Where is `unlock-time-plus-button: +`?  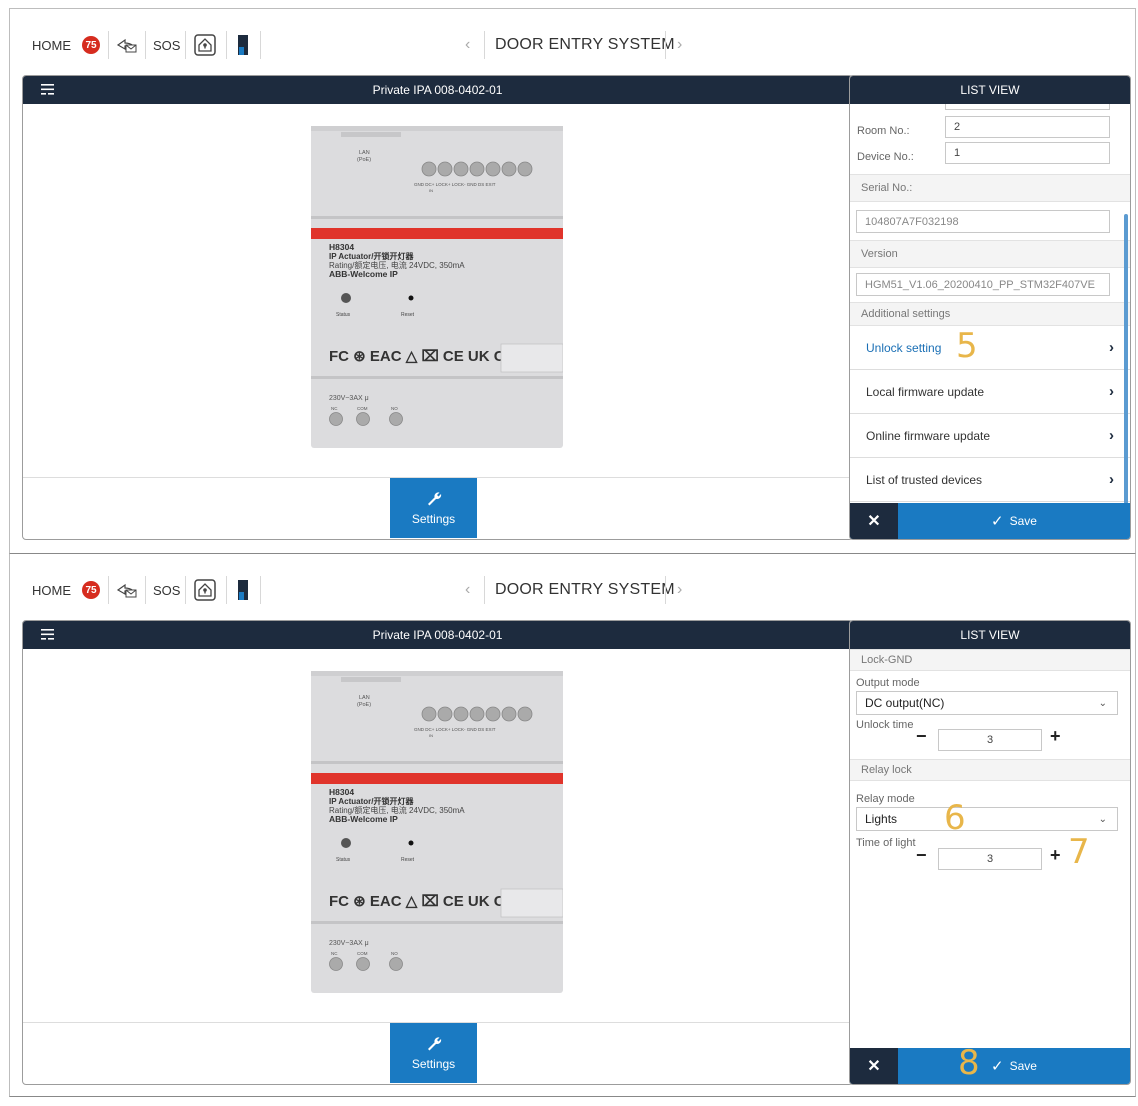
unlock-time-plus-button: + is located at coordinates (1055, 736).